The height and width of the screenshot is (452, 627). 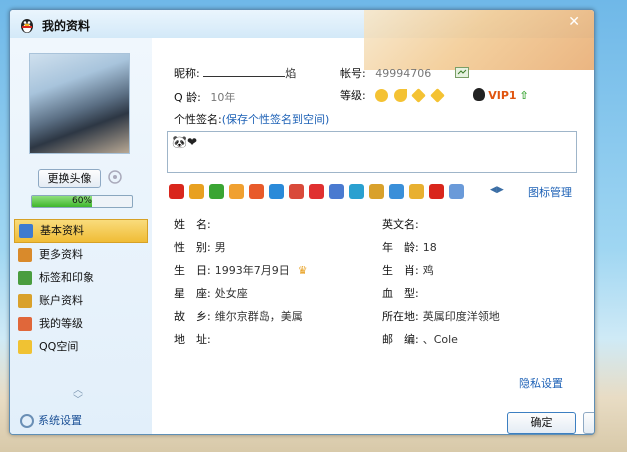 What do you see at coordinates (252, 270) in the screenshot?
I see `field-value: 1993年7月9日` at bounding box center [252, 270].